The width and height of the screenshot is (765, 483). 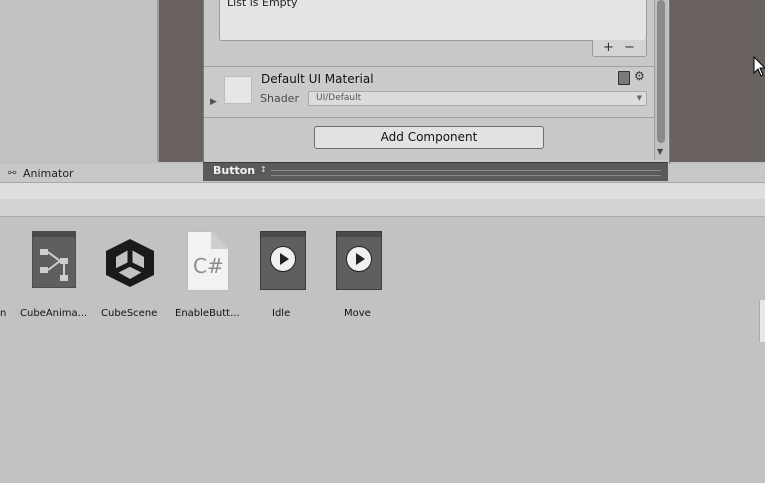 What do you see at coordinates (429, 117) in the screenshot?
I see `divider` at bounding box center [429, 117].